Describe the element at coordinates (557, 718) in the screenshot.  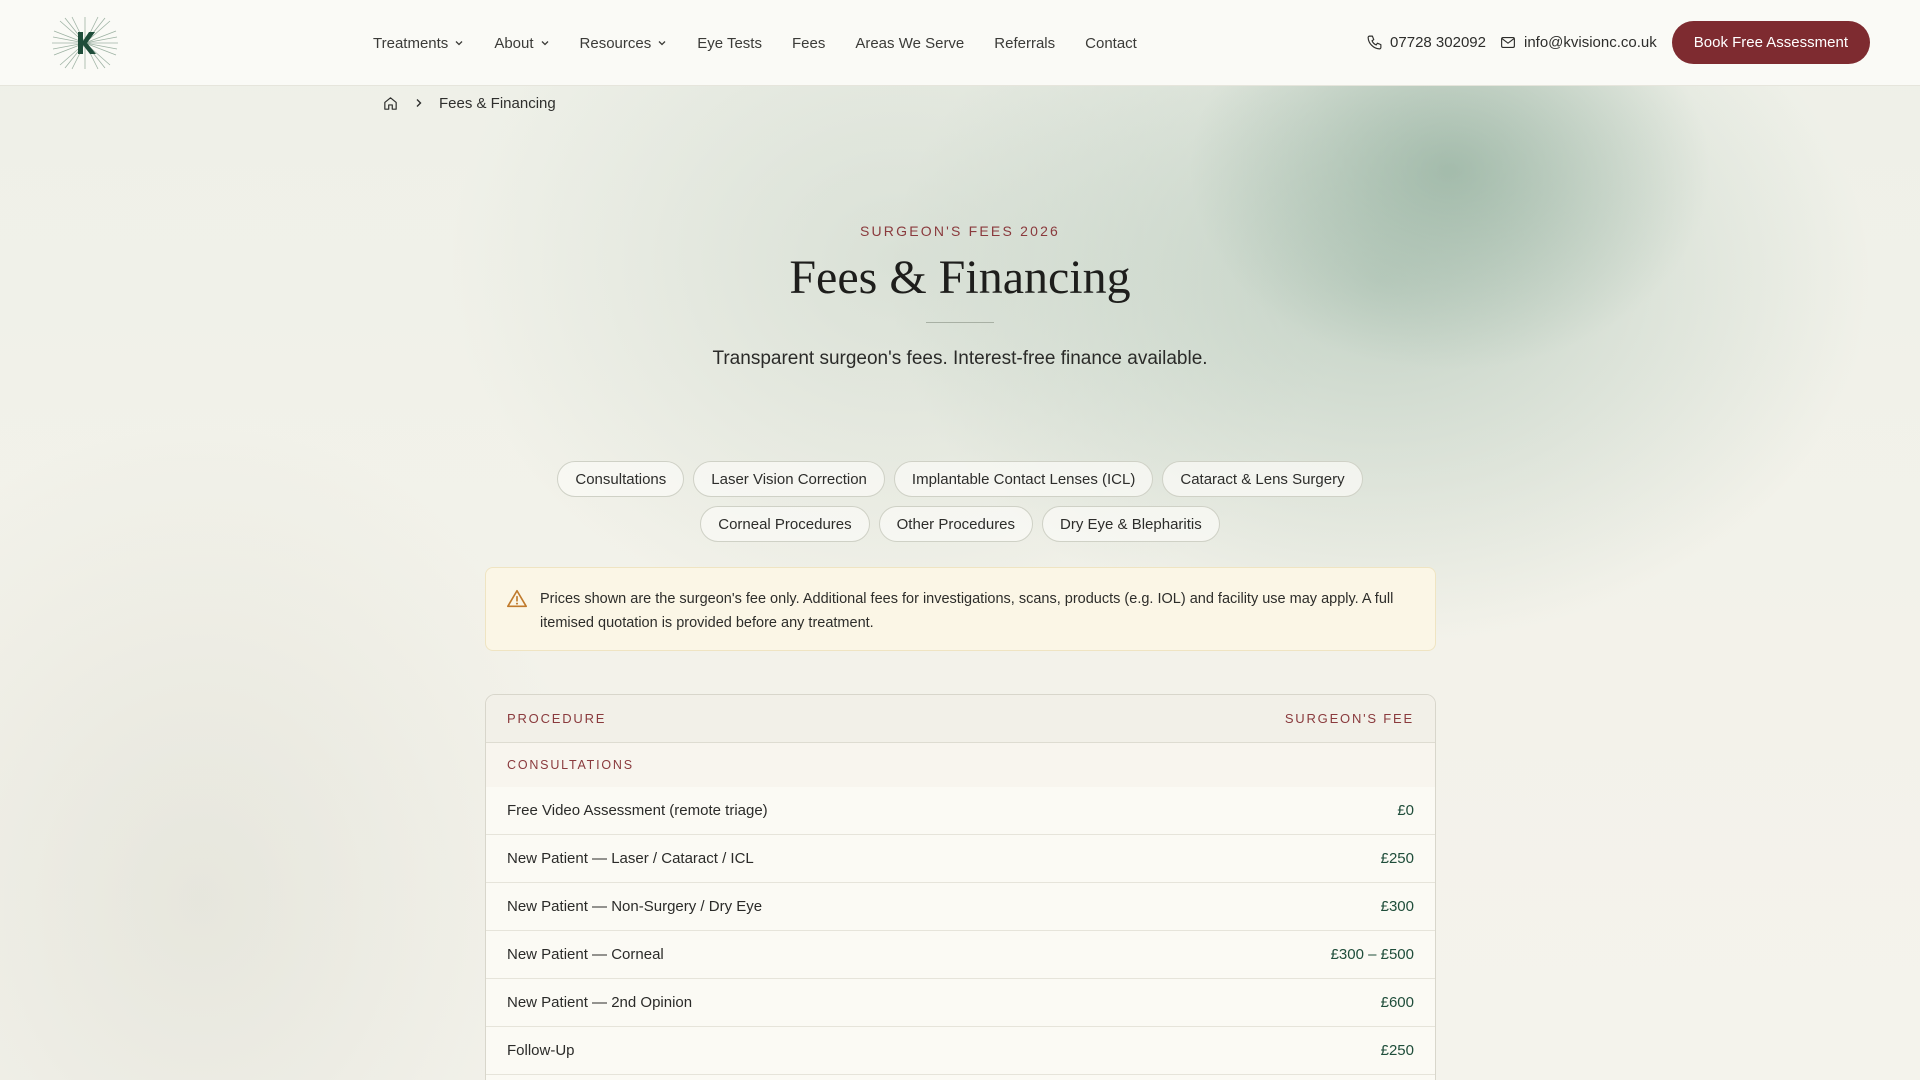
I see `header-procedure: PROCEDURE` at that location.